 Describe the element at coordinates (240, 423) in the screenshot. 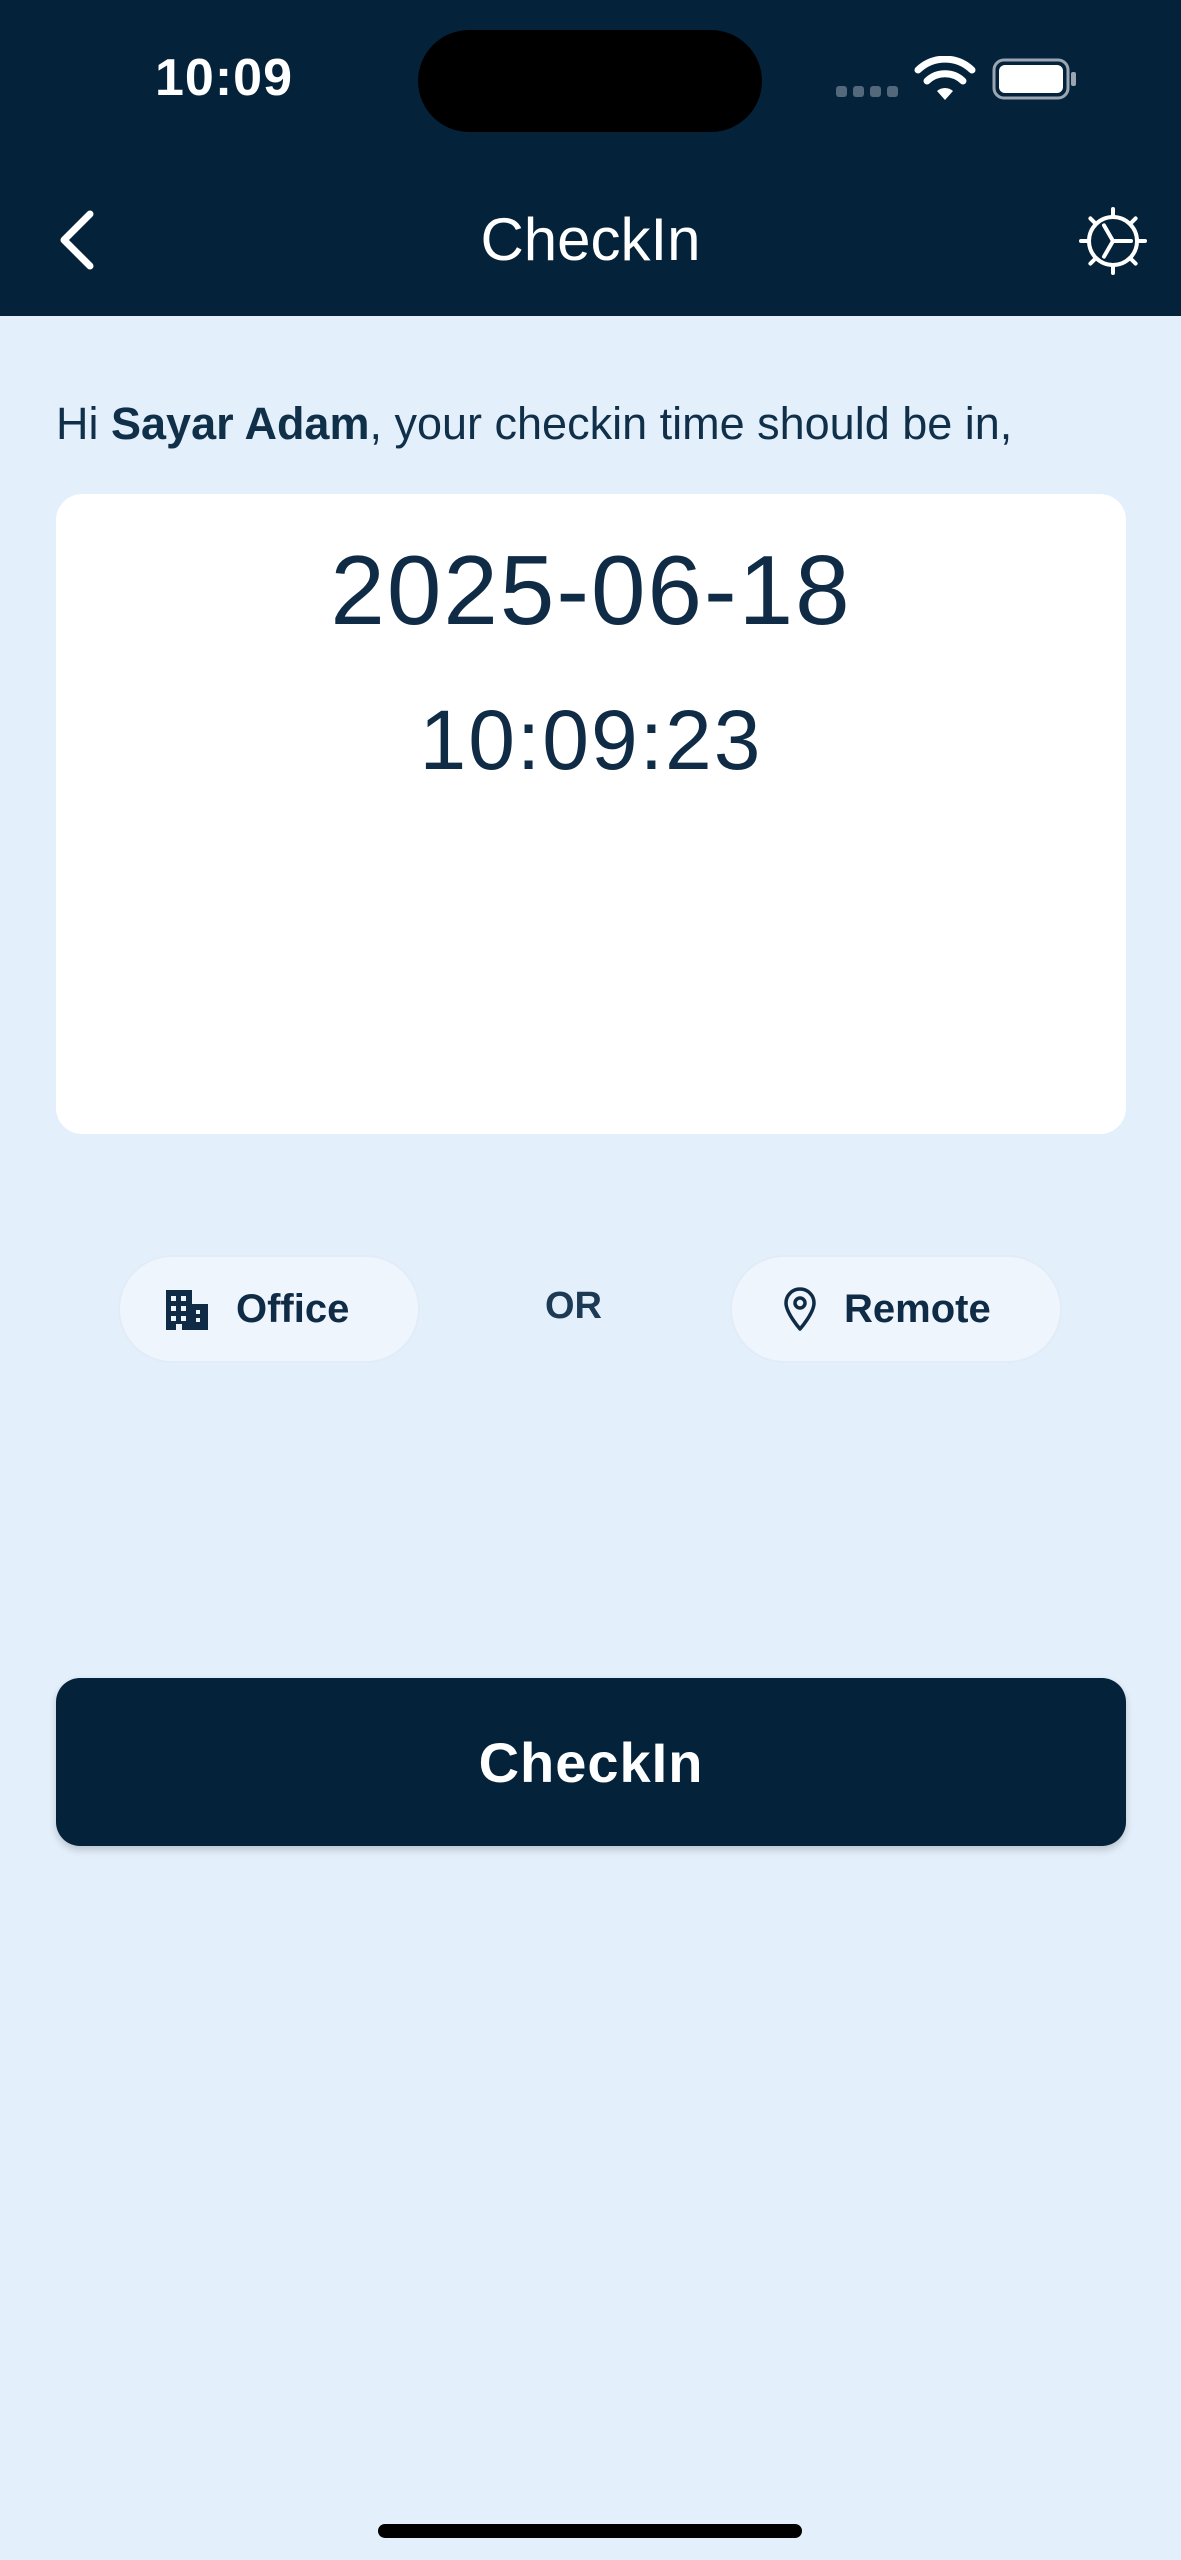

I see `user-name: Sayar Adam` at that location.